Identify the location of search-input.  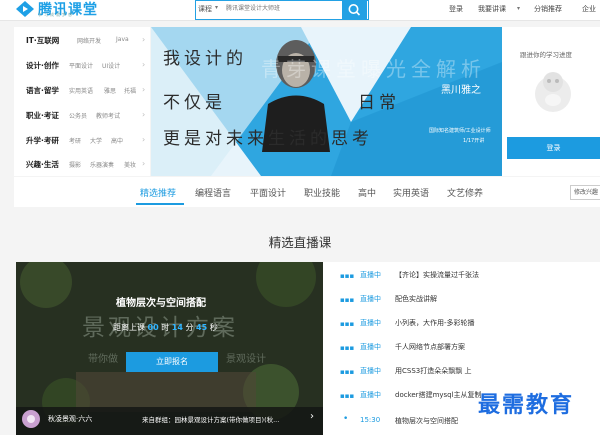
(281, 8).